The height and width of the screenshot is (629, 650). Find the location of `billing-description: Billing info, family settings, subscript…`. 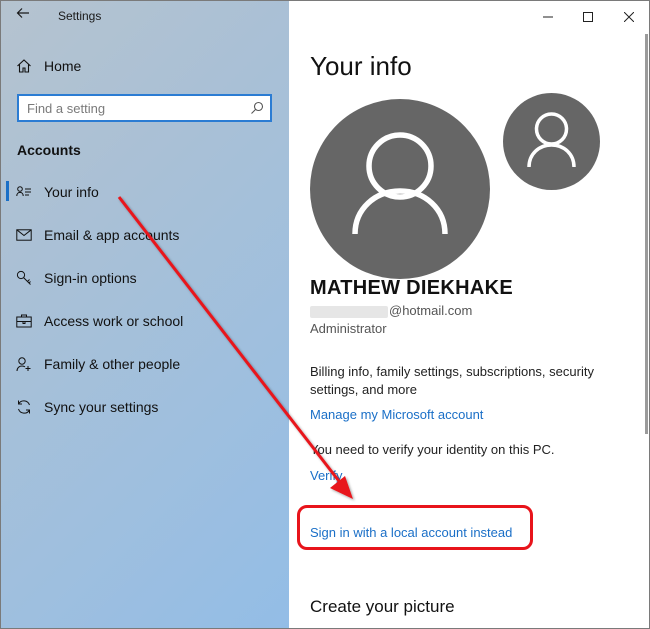

billing-description: Billing info, family settings, subscript… is located at coordinates (452, 380).